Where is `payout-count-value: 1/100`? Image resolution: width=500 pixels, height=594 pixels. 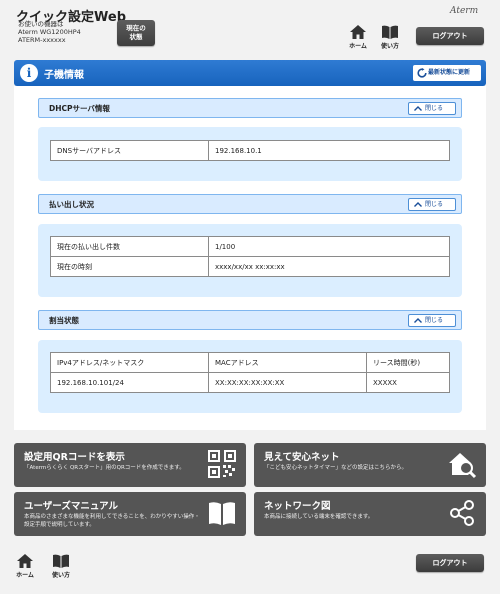 payout-count-value: 1/100 is located at coordinates (329, 246).